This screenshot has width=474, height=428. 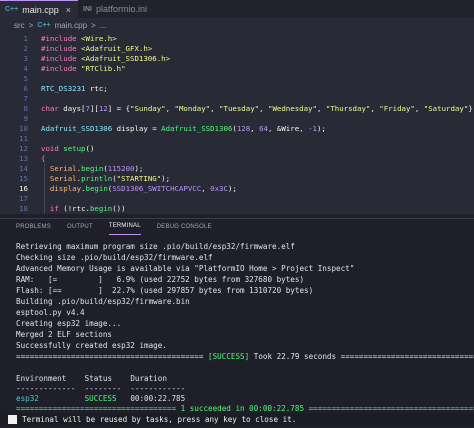 I want to click on line-number: 4, so click(x=25, y=68).